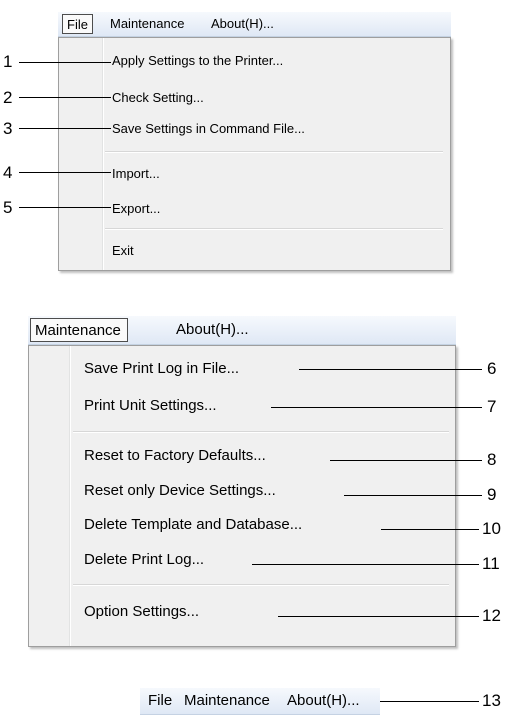 This screenshot has height=726, width=515. I want to click on callout-number: 5, so click(8, 207).